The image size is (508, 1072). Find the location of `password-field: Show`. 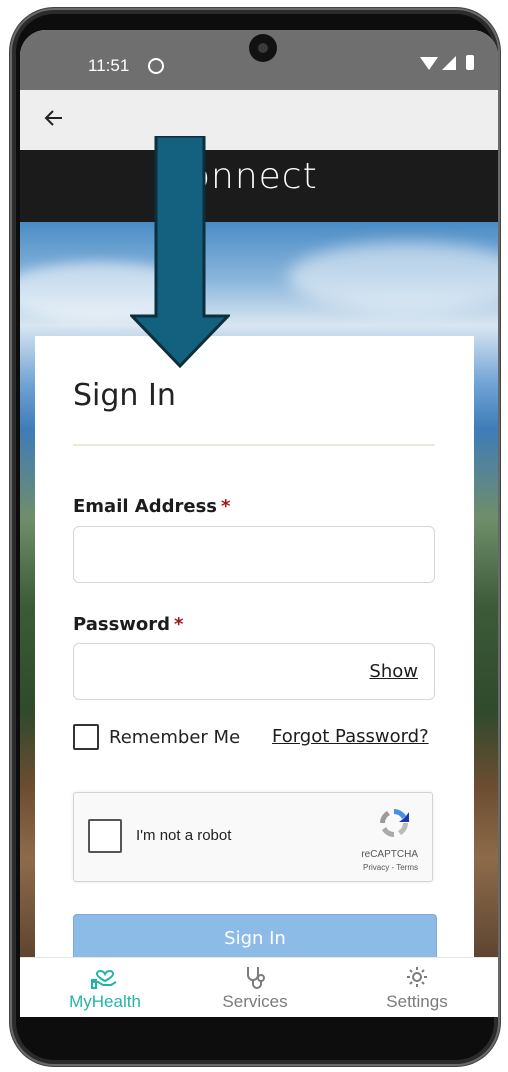

password-field: Show is located at coordinates (254, 671).